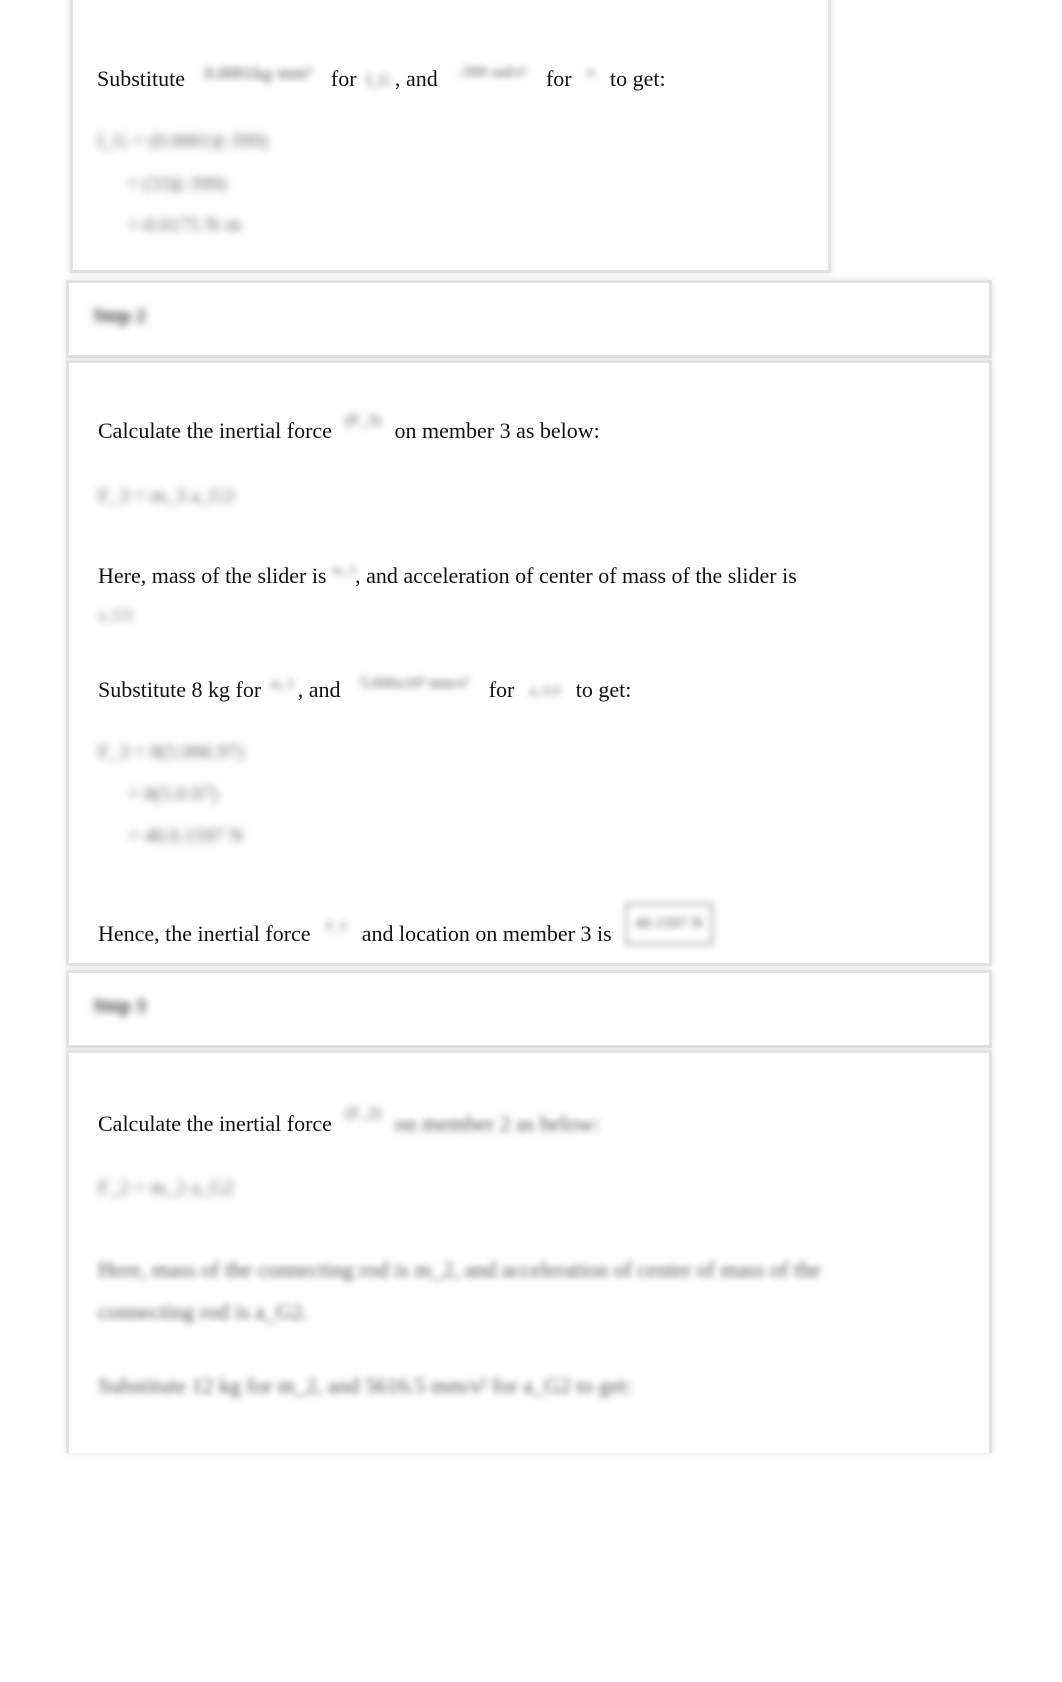 The height and width of the screenshot is (1682, 1062). What do you see at coordinates (171, 752) in the screenshot?
I see `equation: F_3 = 8(5.006.97)` at bounding box center [171, 752].